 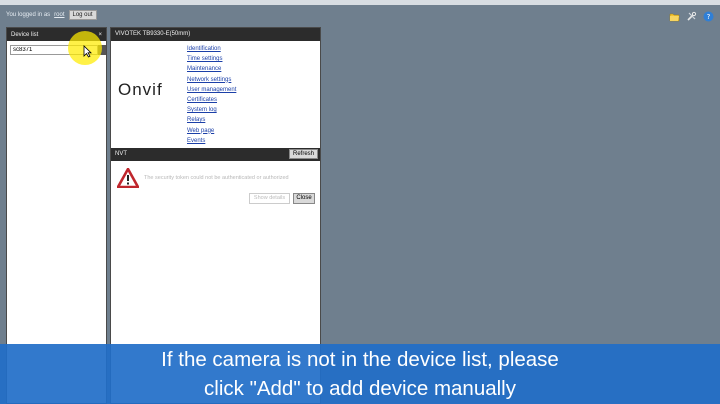 I want to click on login-user: root, so click(x=59, y=15).